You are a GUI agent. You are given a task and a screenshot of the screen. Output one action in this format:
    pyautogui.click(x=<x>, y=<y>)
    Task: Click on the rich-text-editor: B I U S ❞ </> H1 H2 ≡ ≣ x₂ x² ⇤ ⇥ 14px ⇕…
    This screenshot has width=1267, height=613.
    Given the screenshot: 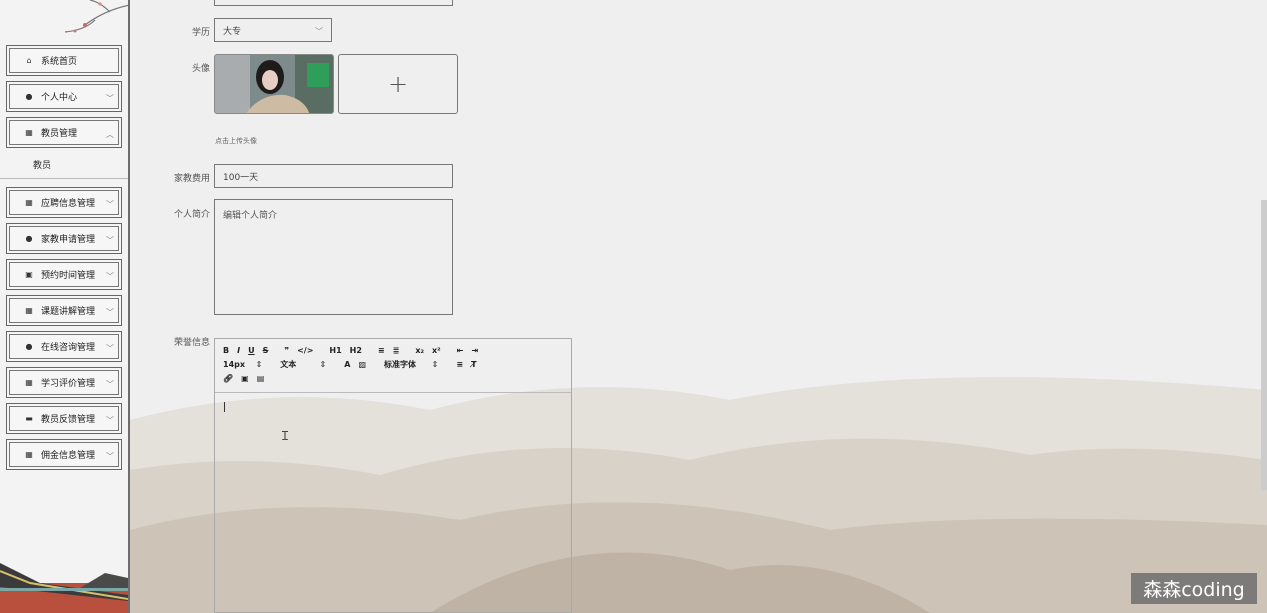 What is the action you would take?
    pyautogui.click(x=393, y=475)
    